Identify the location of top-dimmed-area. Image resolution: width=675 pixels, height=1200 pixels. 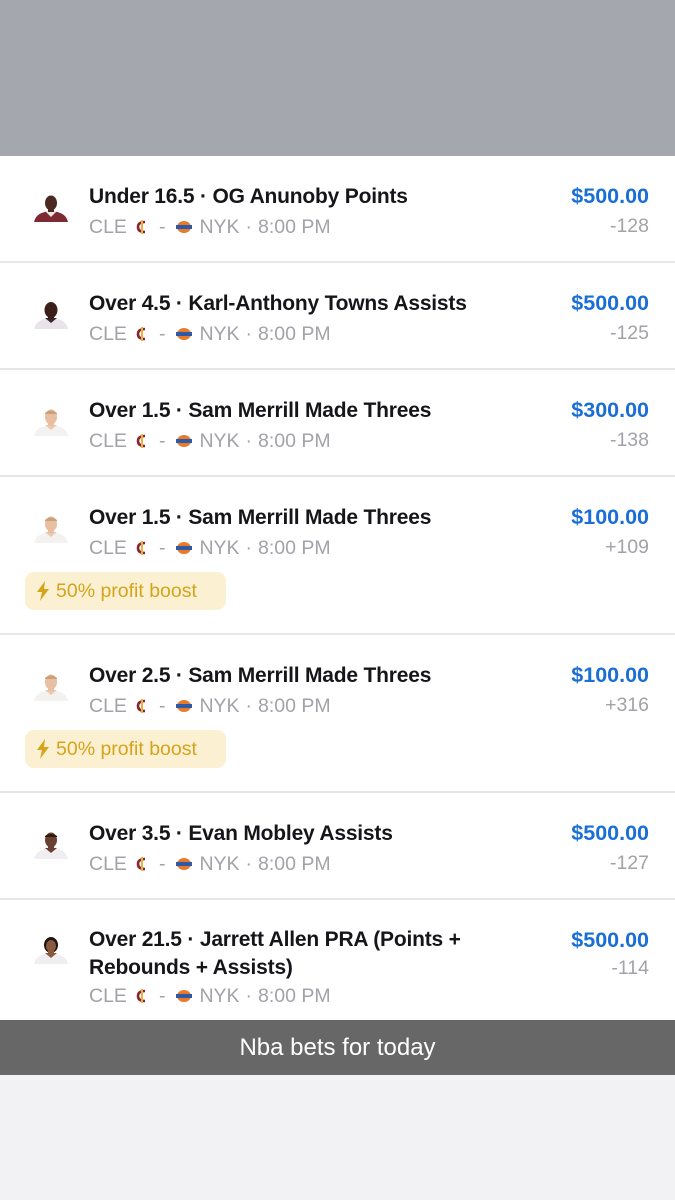
(337, 78).